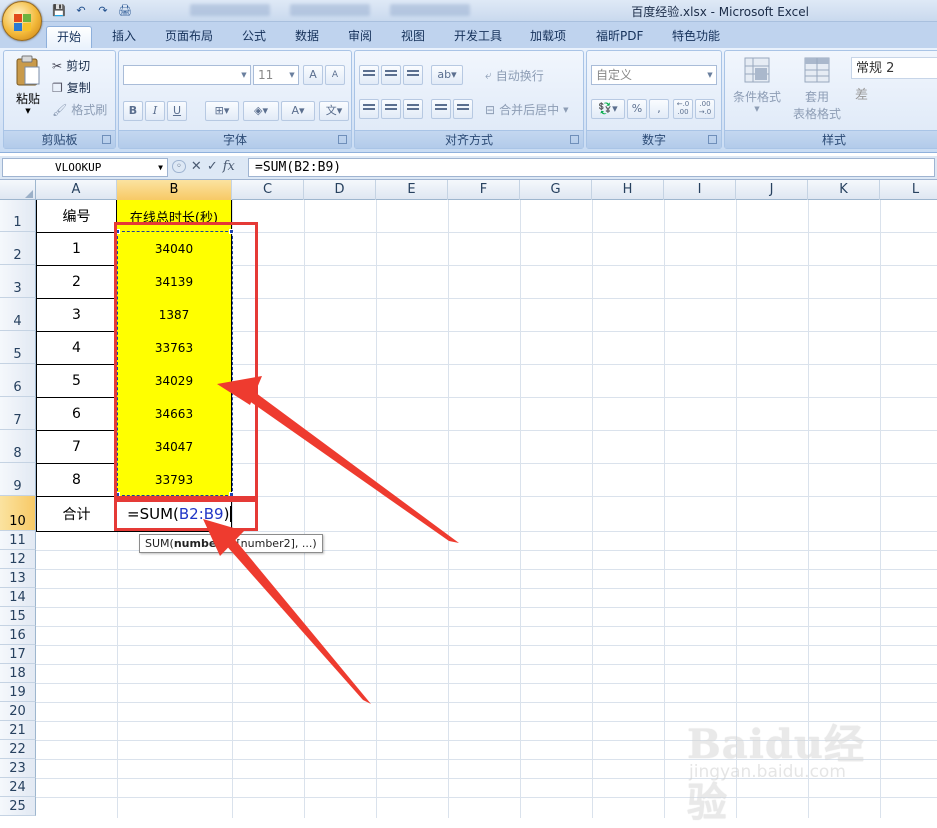 The height and width of the screenshot is (828, 937). What do you see at coordinates (189, 37) in the screenshot?
I see `tab-page-layout: 页面布局` at bounding box center [189, 37].